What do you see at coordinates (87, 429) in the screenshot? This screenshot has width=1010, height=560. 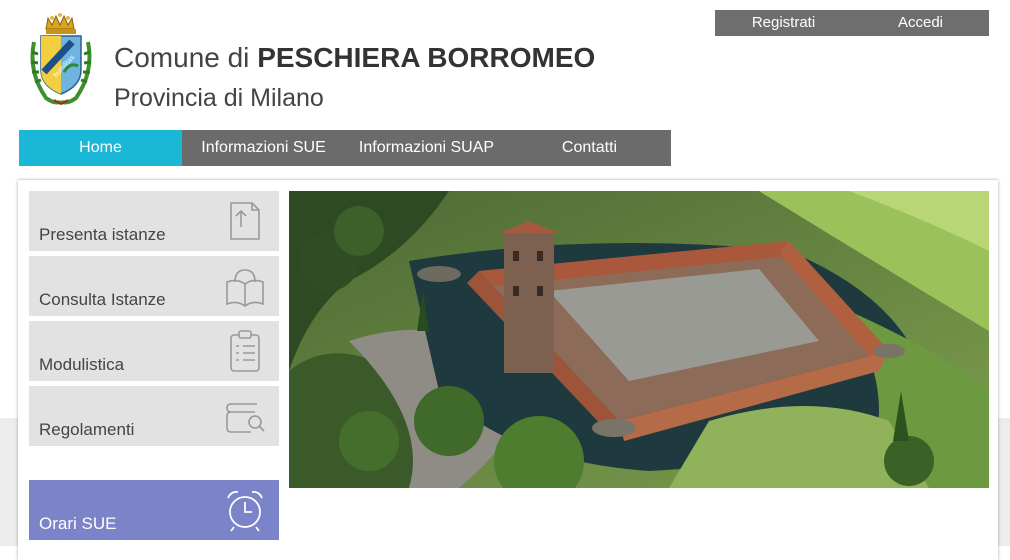 I see `tile-label: Regolamenti` at bounding box center [87, 429].